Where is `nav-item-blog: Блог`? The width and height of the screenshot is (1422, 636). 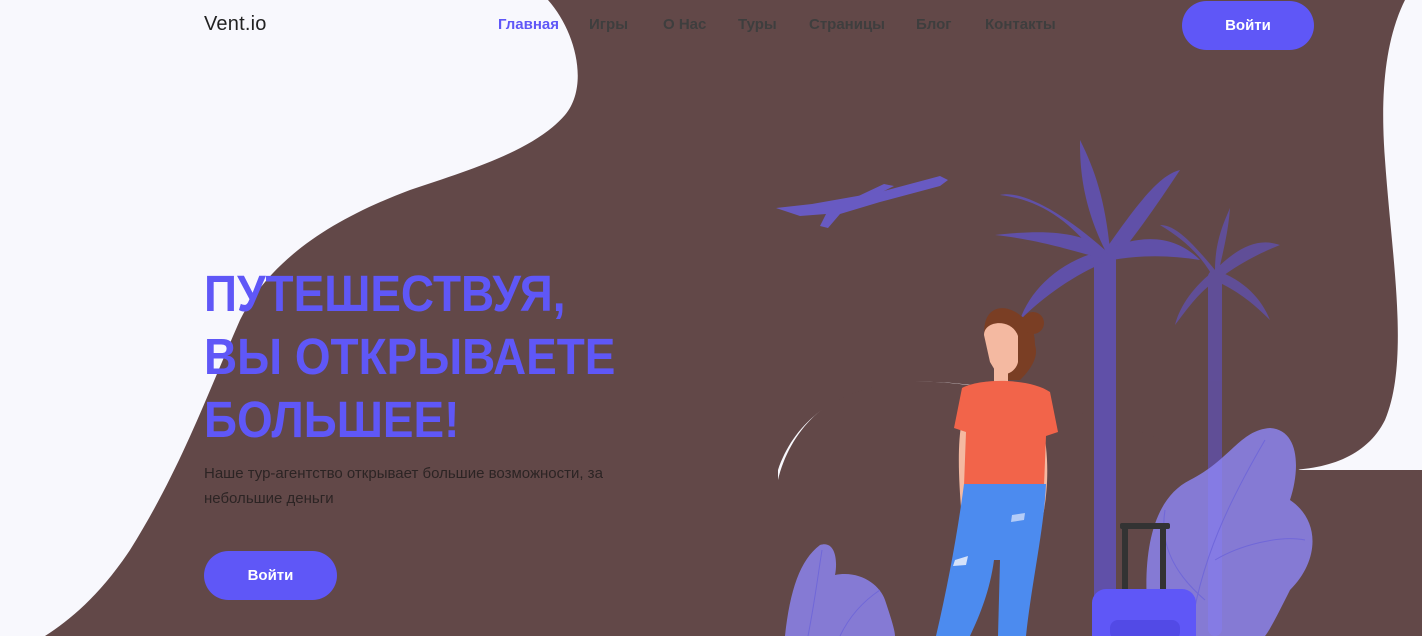
nav-item-blog: Блог is located at coordinates (934, 24).